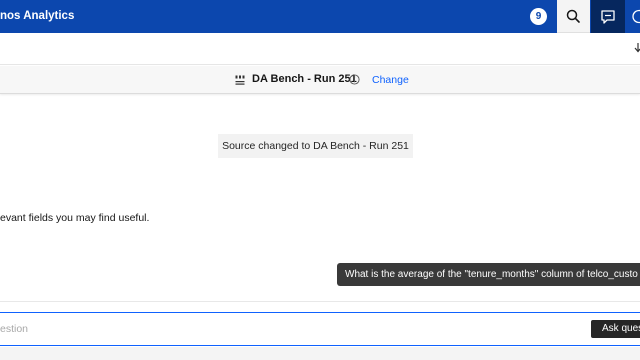 The height and width of the screenshot is (360, 640). I want to click on assistant-message-text: evant fields you may find useful., so click(75, 218).